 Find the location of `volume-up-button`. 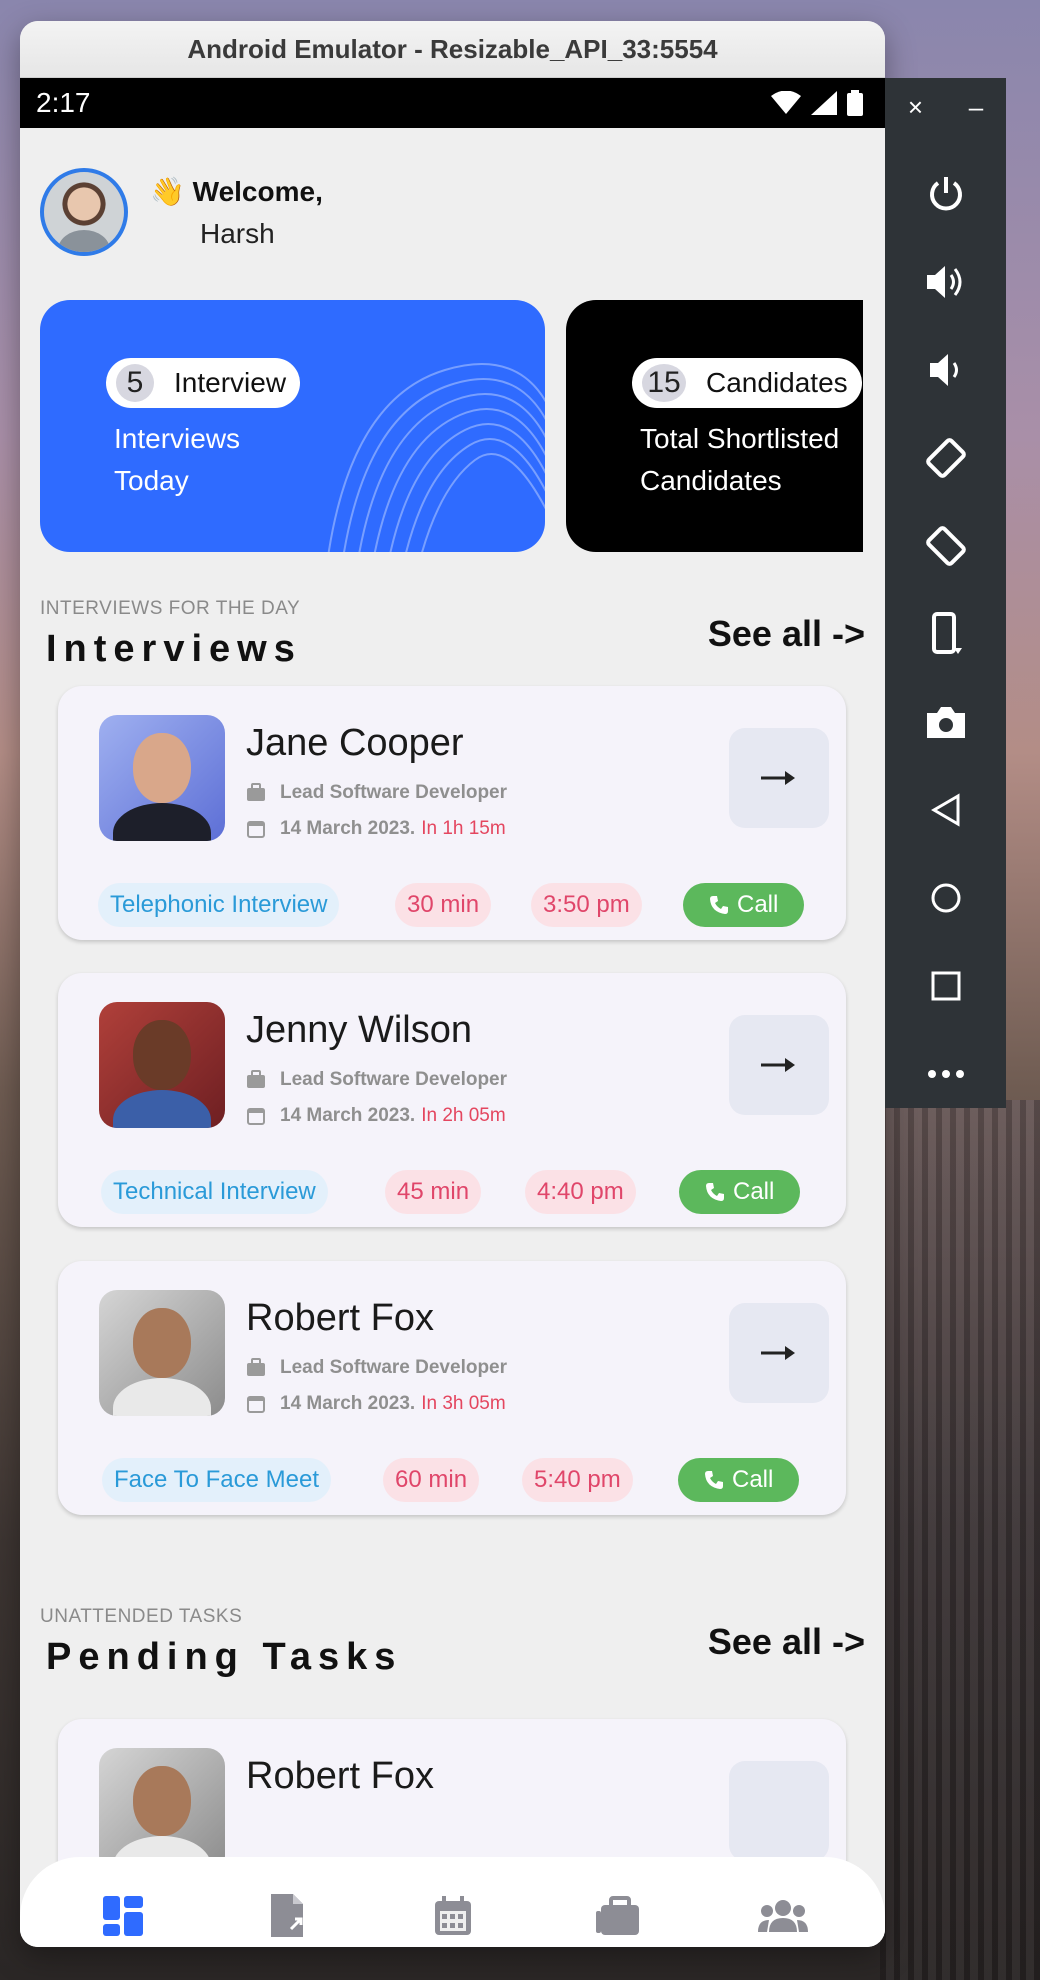

volume-up-button is located at coordinates (946, 282).